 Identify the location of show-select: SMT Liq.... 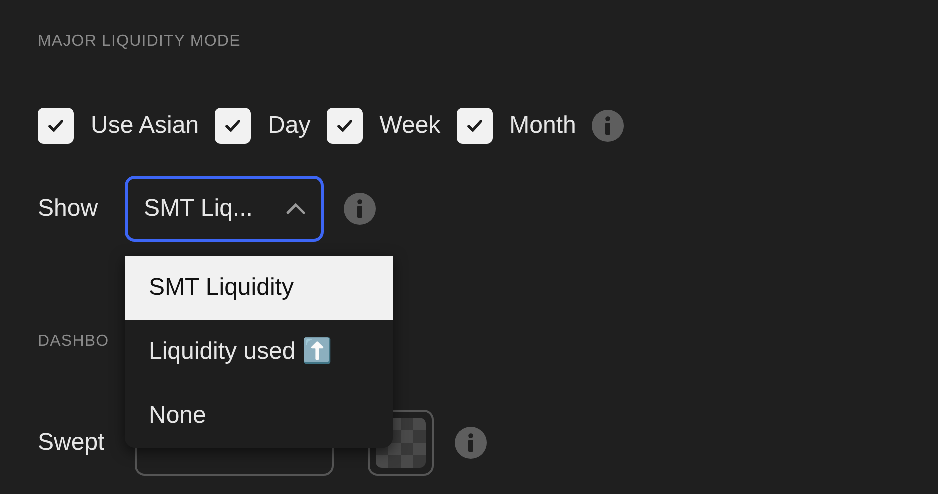
(224, 209).